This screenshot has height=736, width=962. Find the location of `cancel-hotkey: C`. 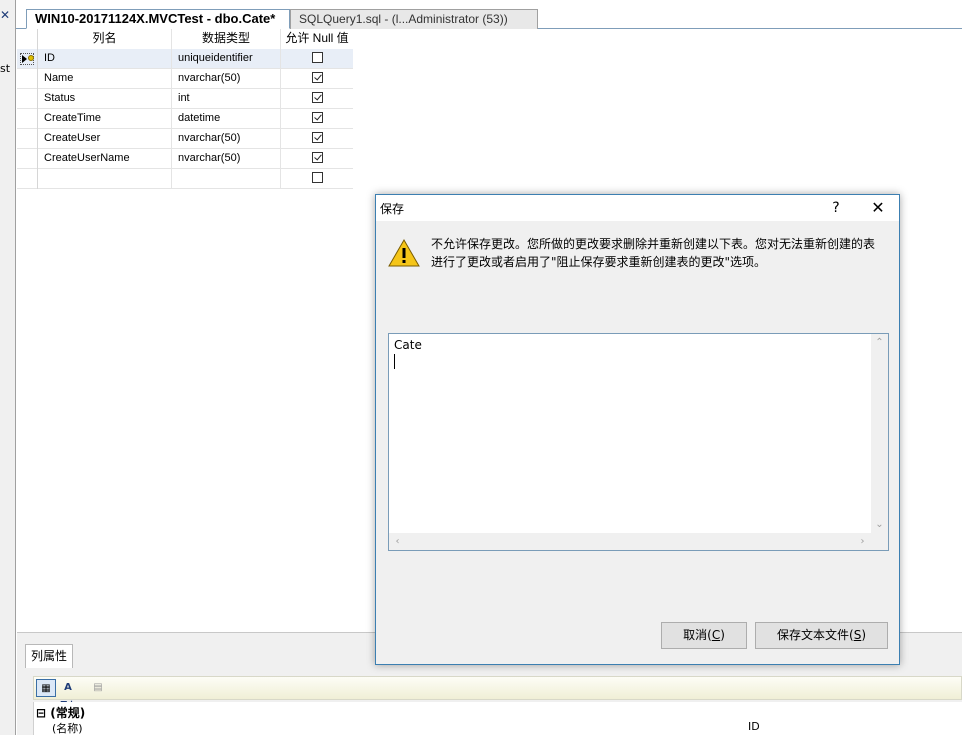

cancel-hotkey: C is located at coordinates (716, 635).